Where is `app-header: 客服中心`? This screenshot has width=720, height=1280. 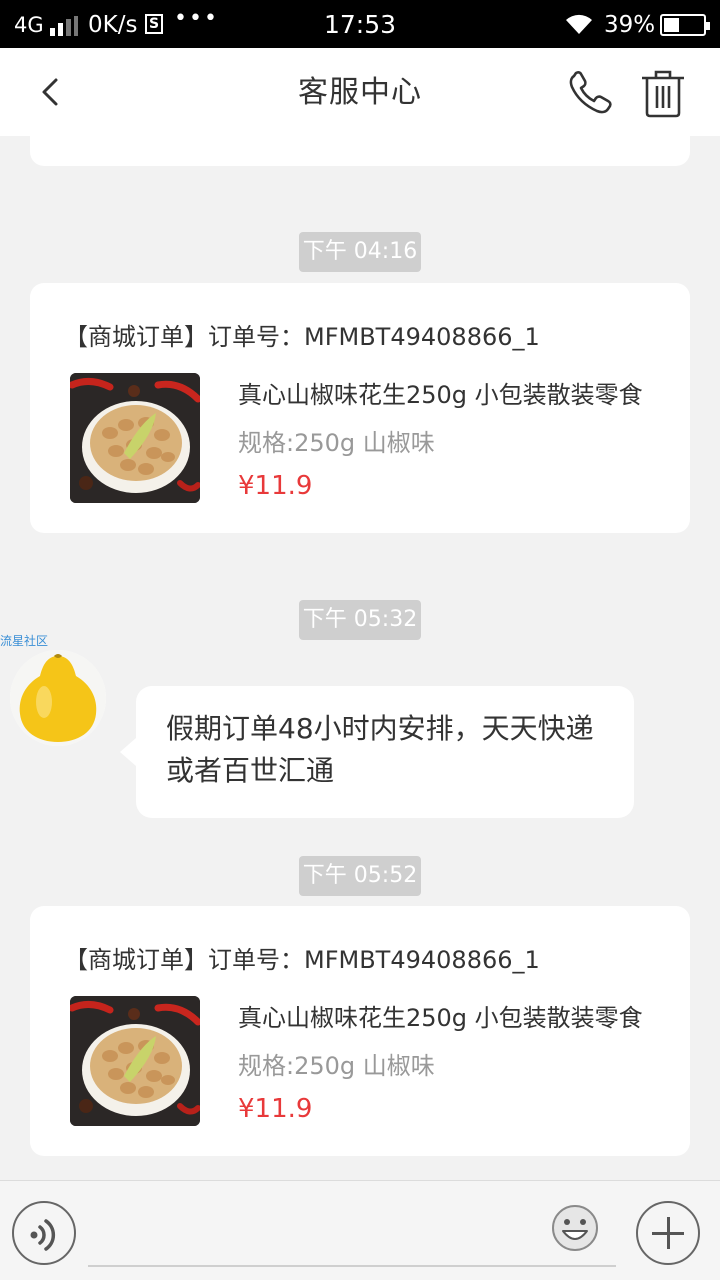
app-header: 客服中心 is located at coordinates (360, 92).